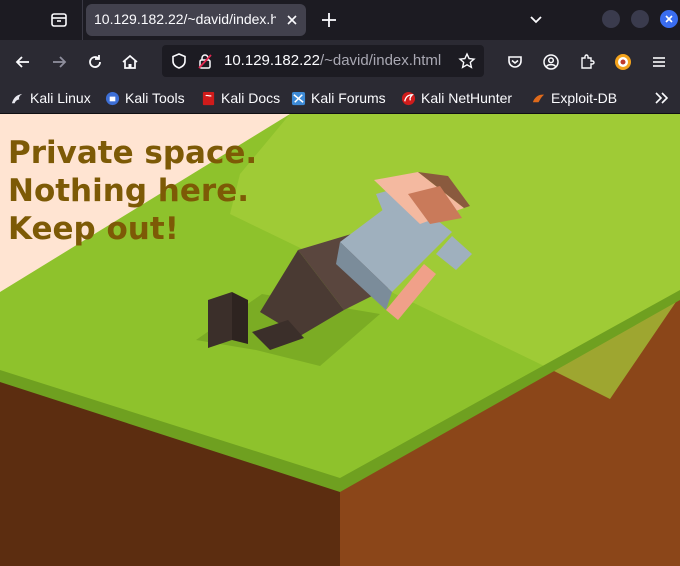  Describe the element at coordinates (23, 62) in the screenshot. I see `back-arrow-icon` at that location.